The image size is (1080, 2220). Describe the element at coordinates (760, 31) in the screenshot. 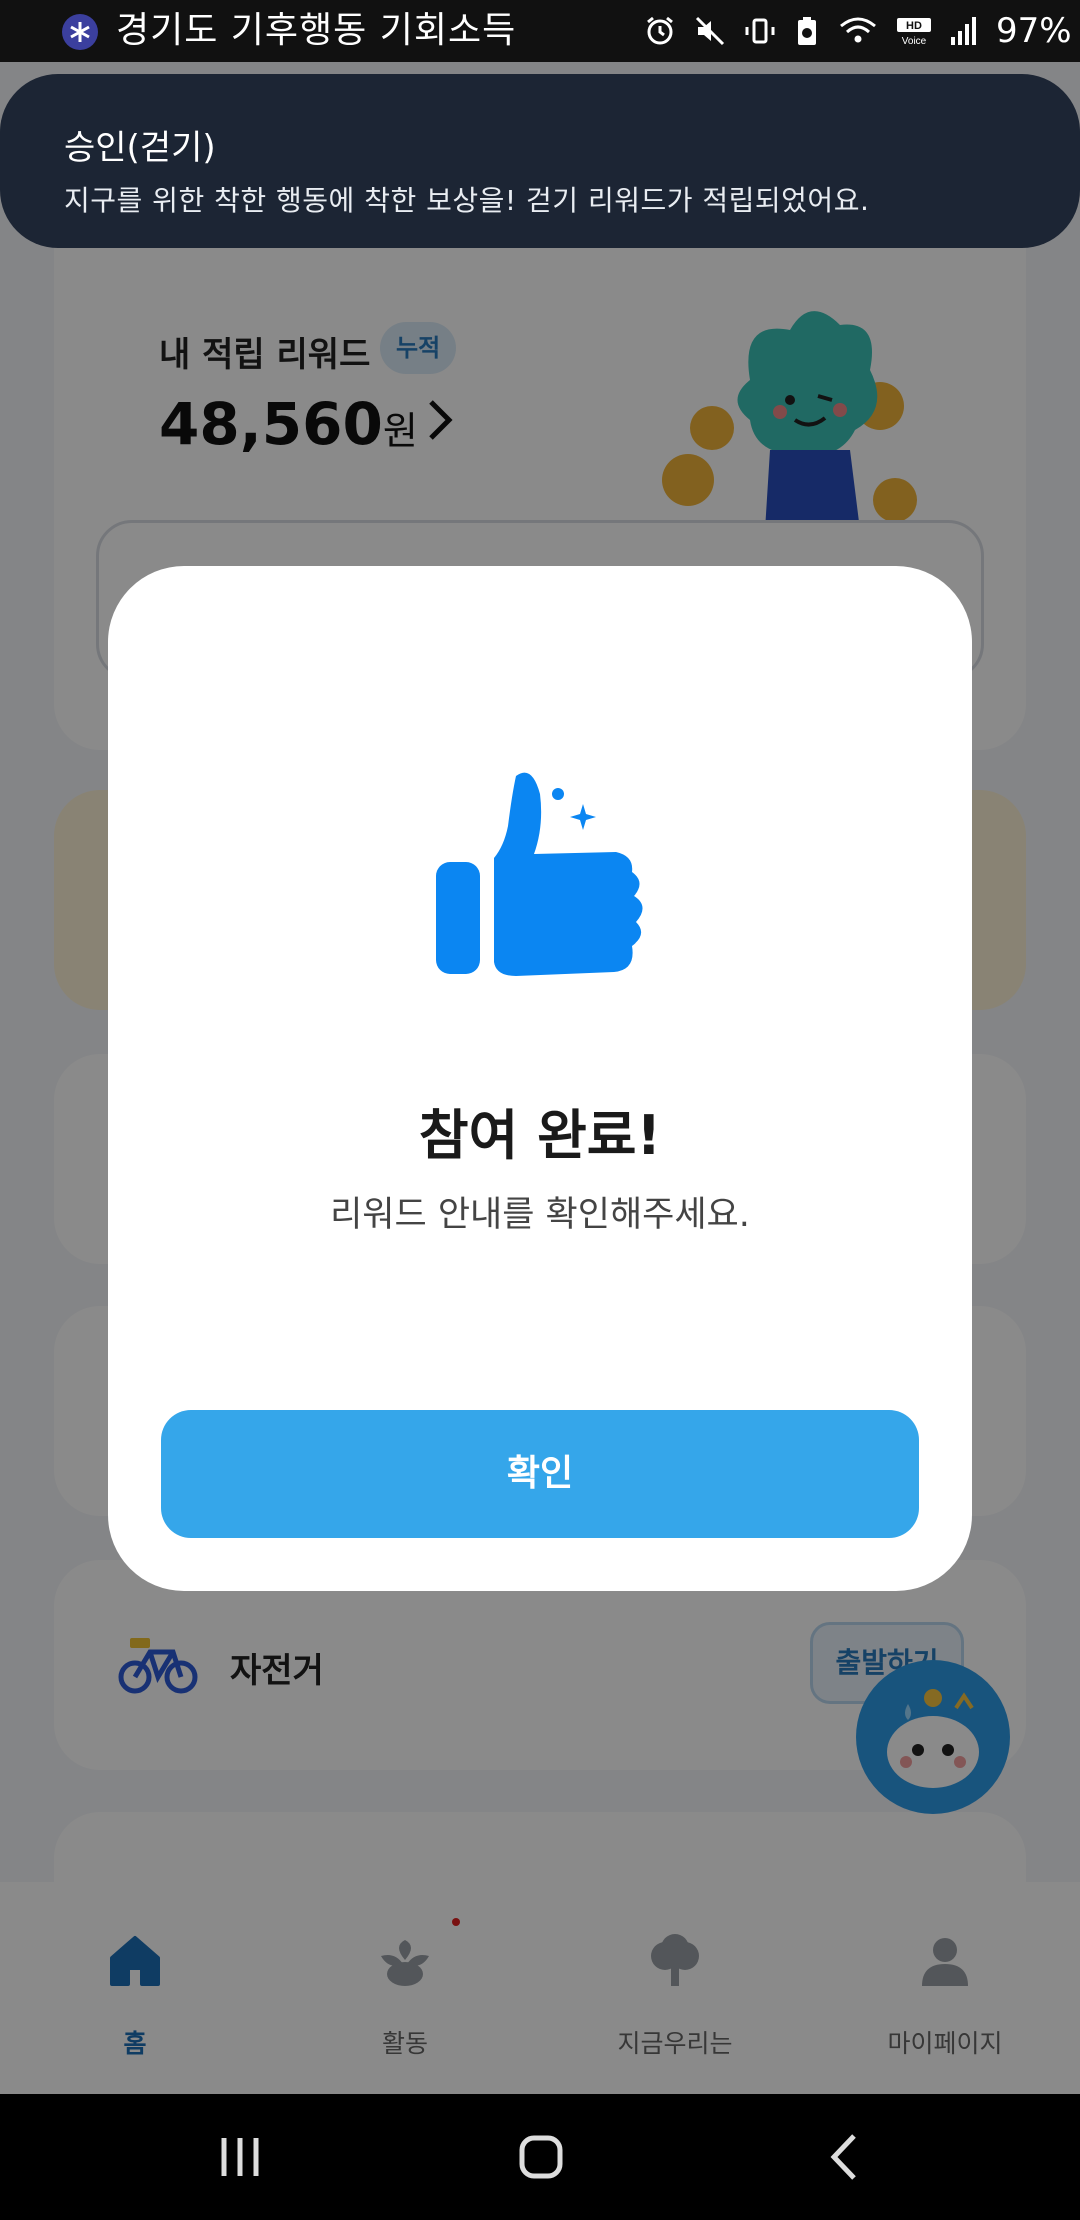

I see `vibrate-icon` at that location.